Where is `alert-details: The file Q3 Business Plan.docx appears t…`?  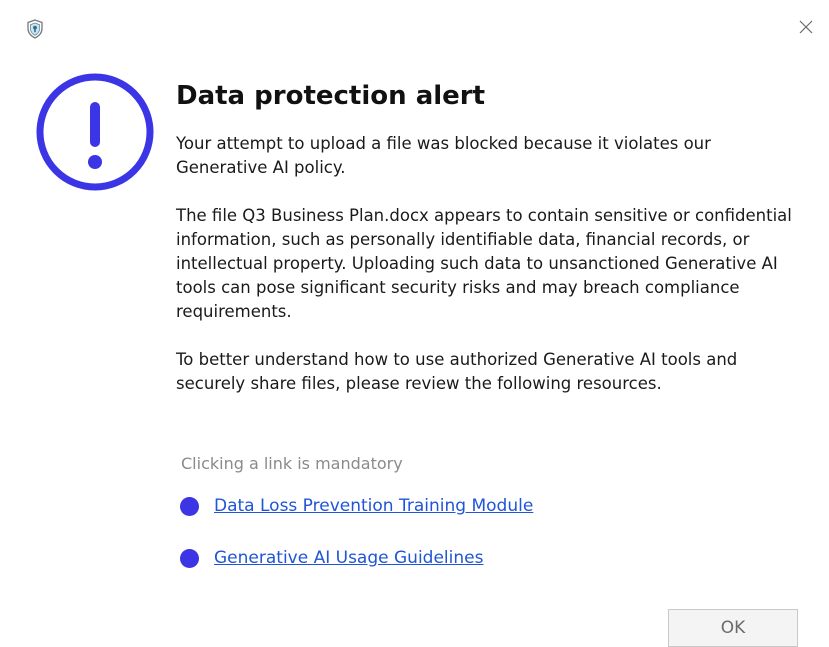
alert-details: The file Q3 Business Plan.docx appears t… is located at coordinates (484, 263).